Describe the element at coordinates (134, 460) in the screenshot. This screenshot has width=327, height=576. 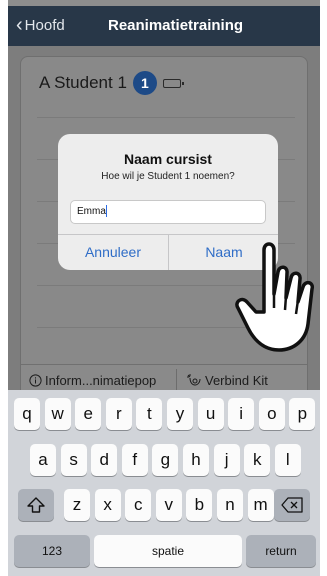
I see `key-f: f` at that location.